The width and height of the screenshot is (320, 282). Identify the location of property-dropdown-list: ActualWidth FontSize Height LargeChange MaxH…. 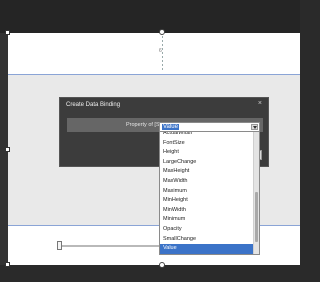
(209, 193).